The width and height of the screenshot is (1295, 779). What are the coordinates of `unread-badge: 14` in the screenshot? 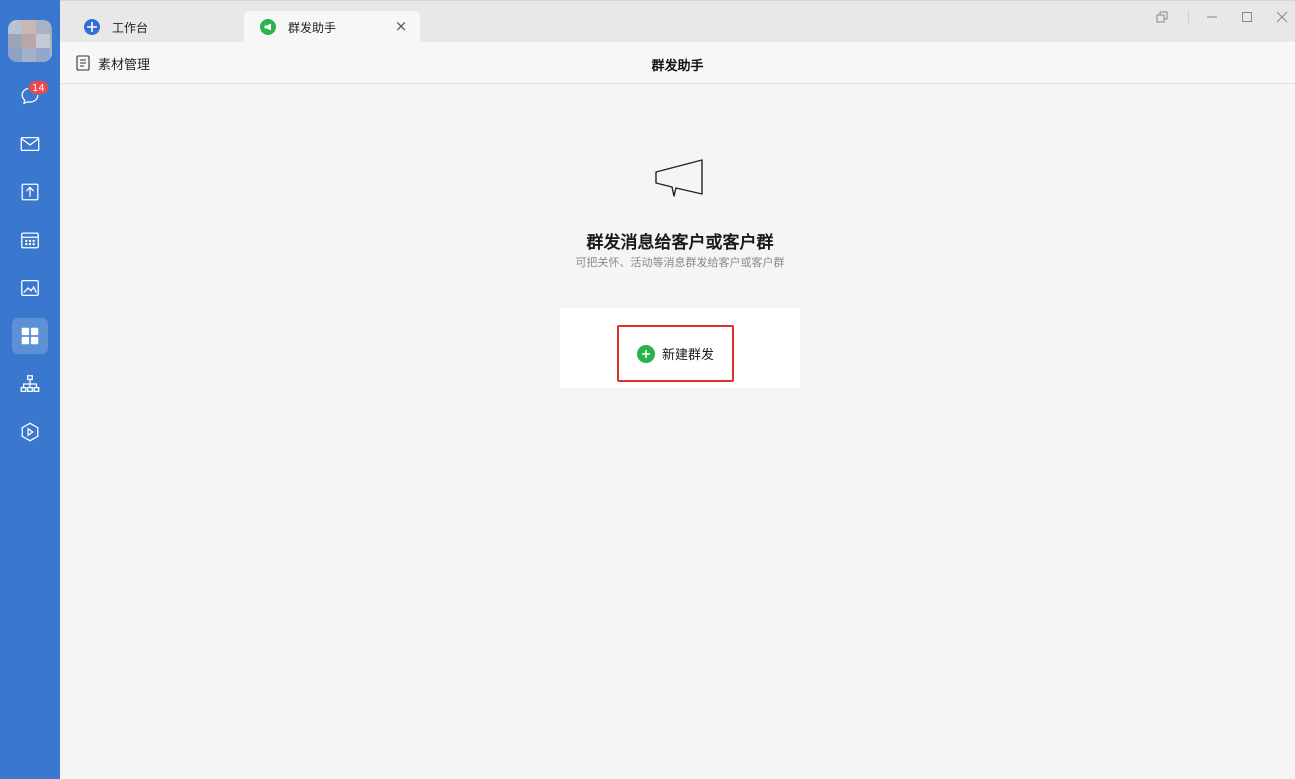 It's located at (38, 87).